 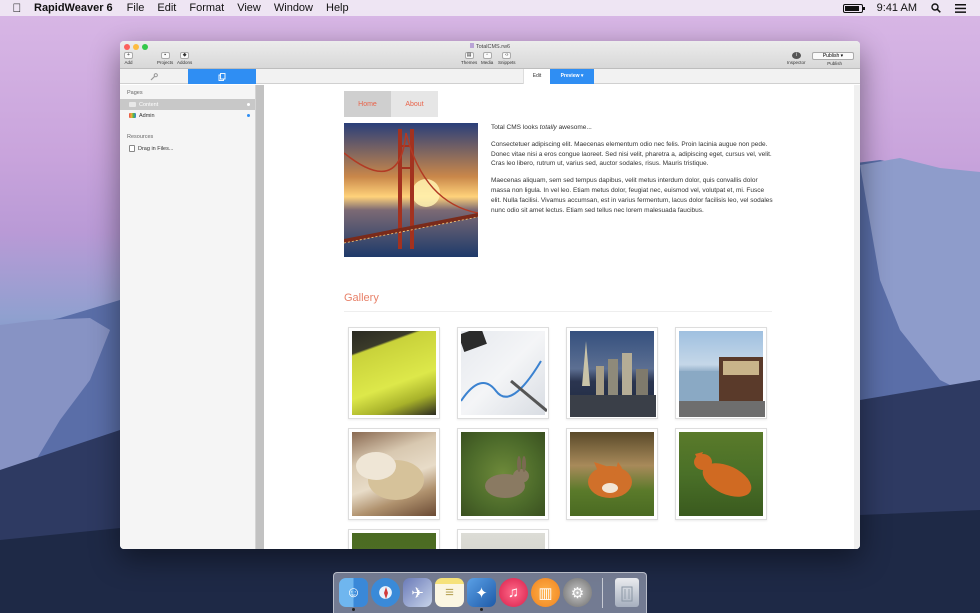 I want to click on menu-window: Window, so click(x=293, y=8).